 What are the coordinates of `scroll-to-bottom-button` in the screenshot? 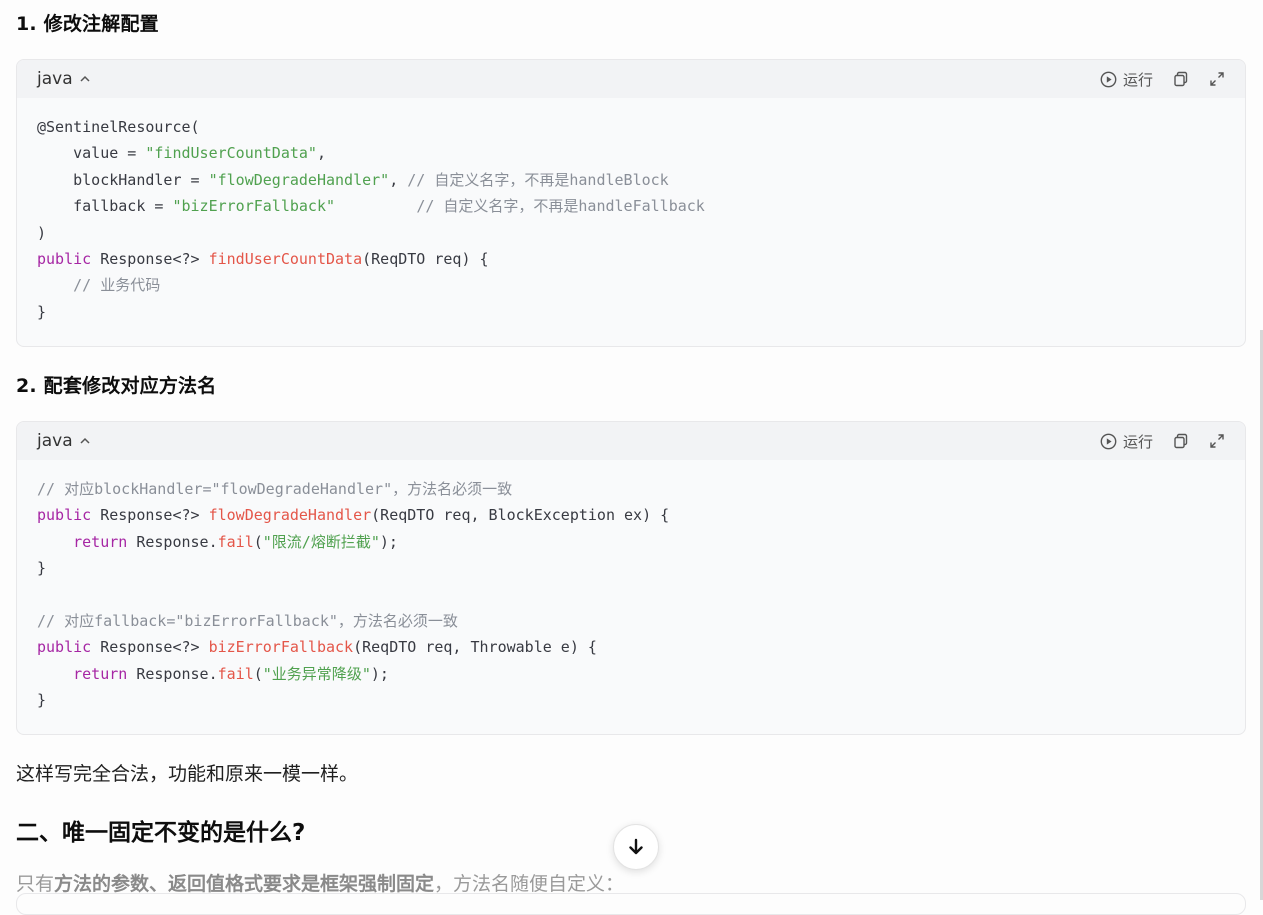 It's located at (636, 847).